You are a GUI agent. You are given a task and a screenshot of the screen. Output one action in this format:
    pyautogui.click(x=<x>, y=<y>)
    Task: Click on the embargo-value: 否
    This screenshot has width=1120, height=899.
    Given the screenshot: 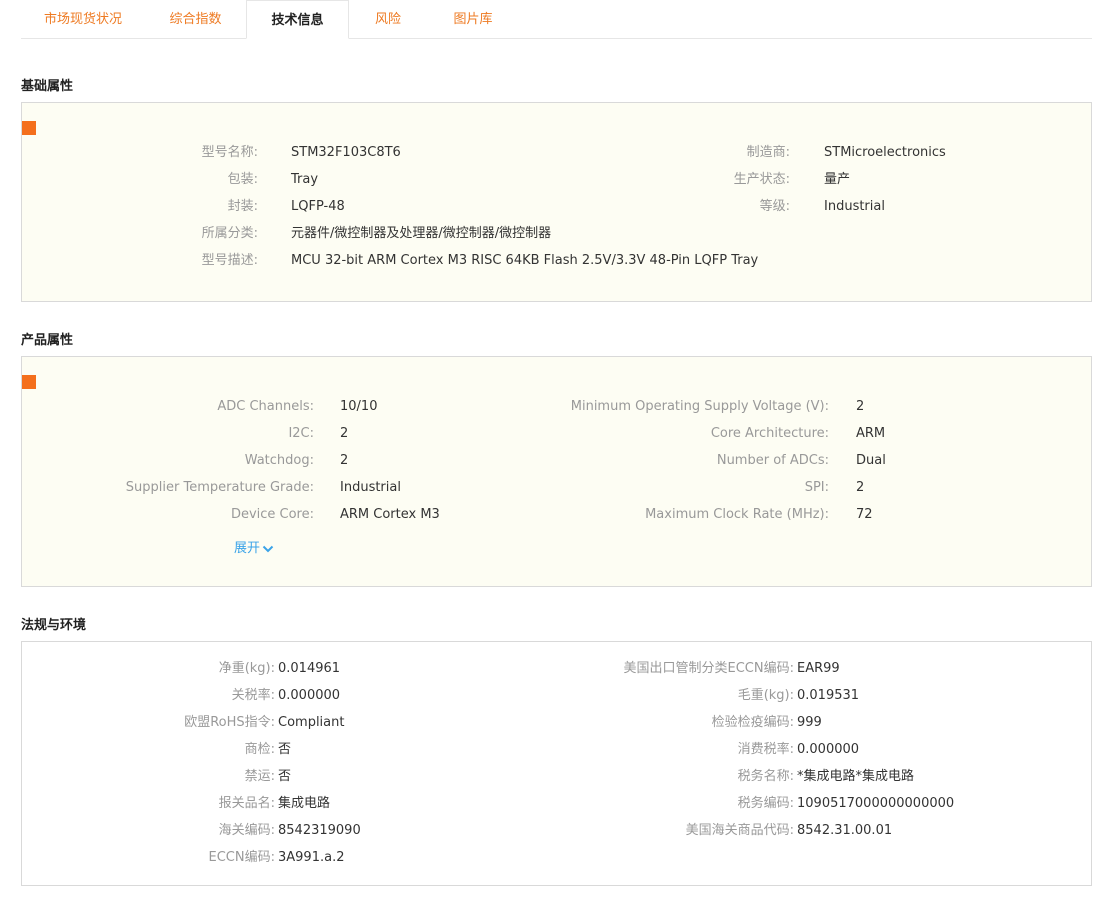 What is the action you would take?
    pyautogui.click(x=285, y=776)
    